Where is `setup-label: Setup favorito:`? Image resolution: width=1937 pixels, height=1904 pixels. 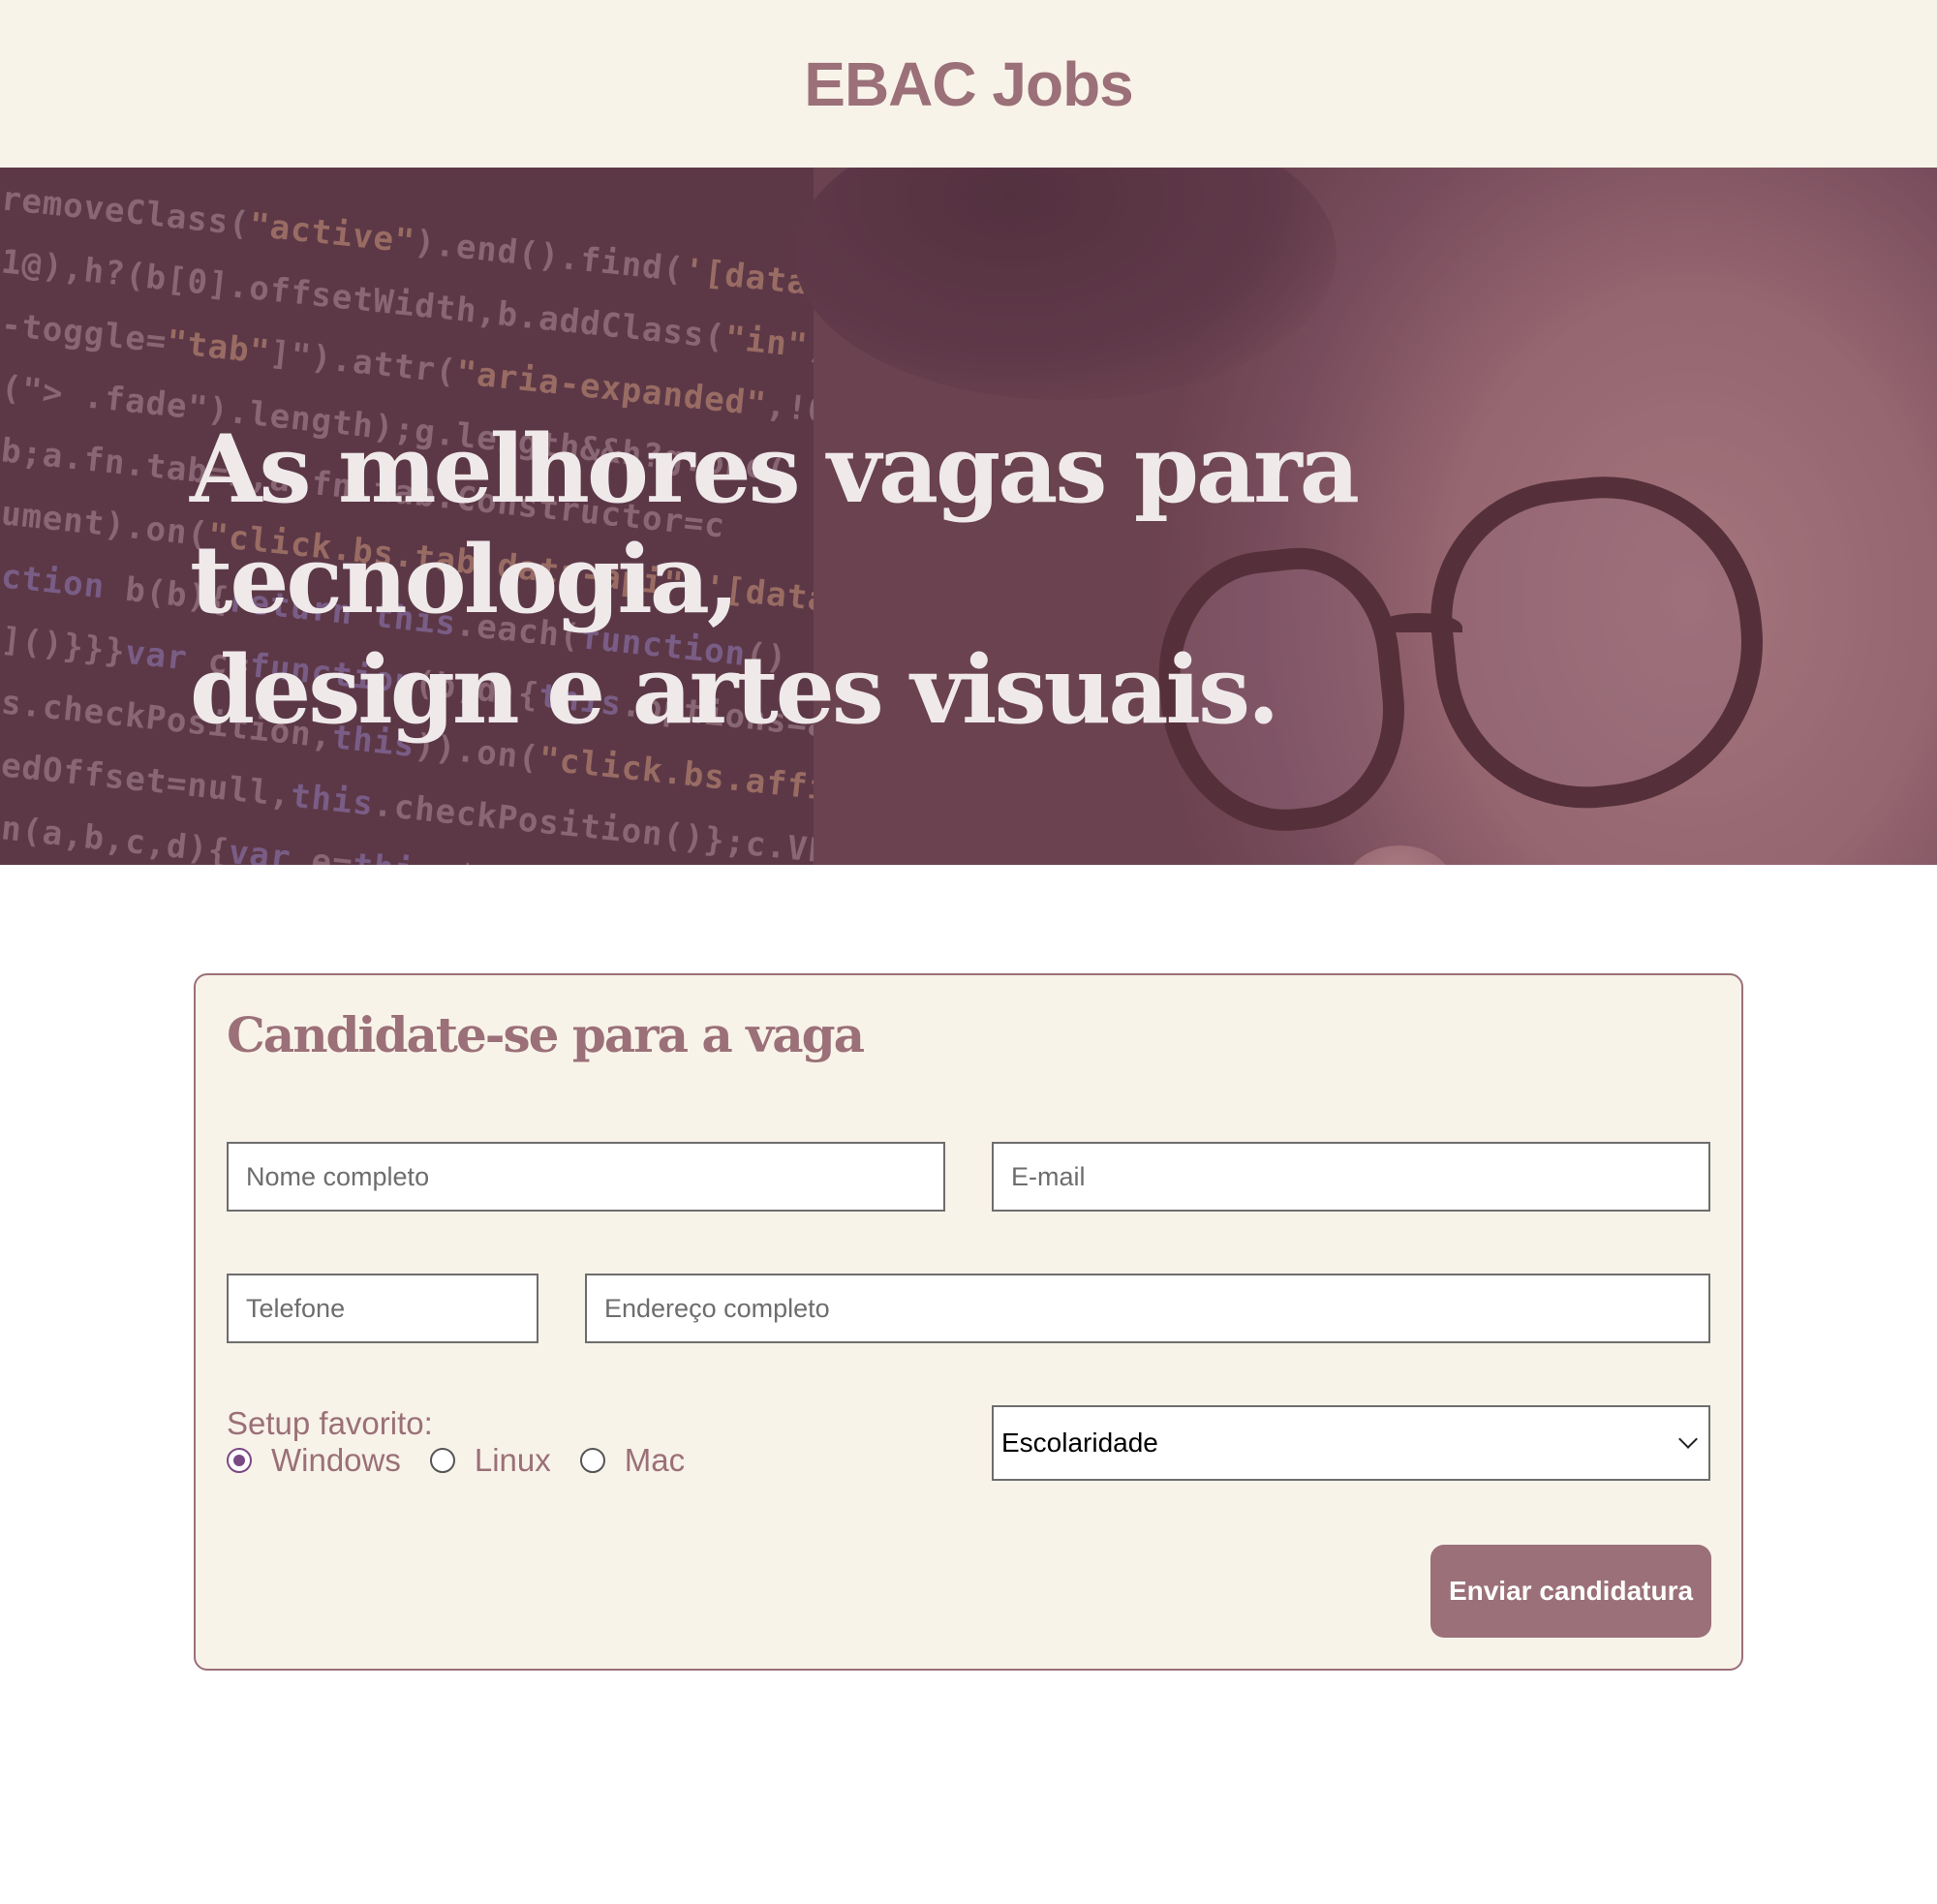
setup-label: Setup favorito: is located at coordinates (330, 1423).